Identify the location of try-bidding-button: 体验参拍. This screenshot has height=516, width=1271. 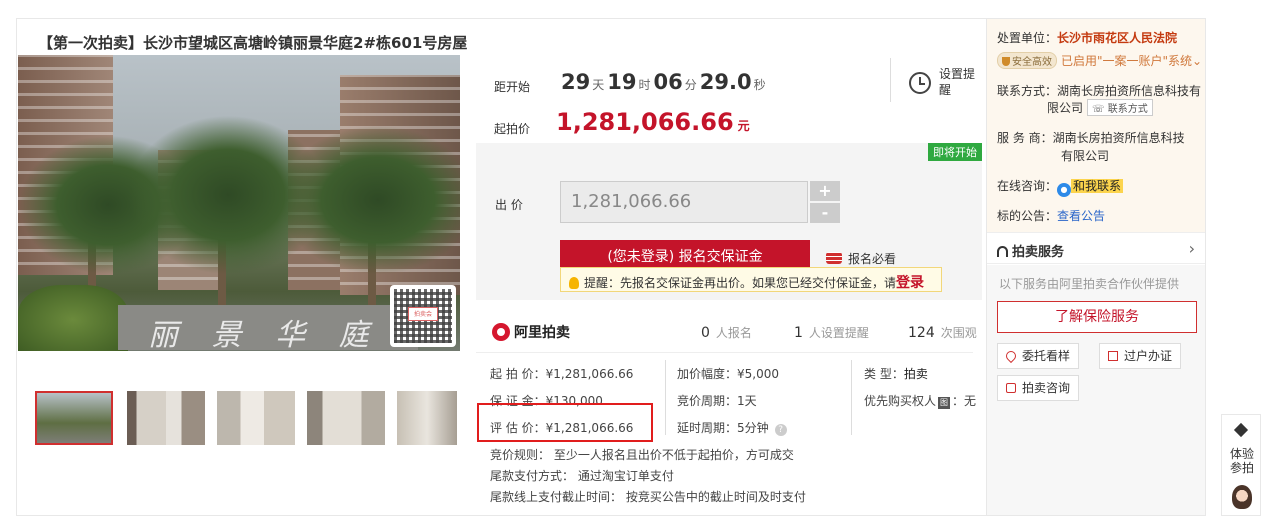
(1242, 461).